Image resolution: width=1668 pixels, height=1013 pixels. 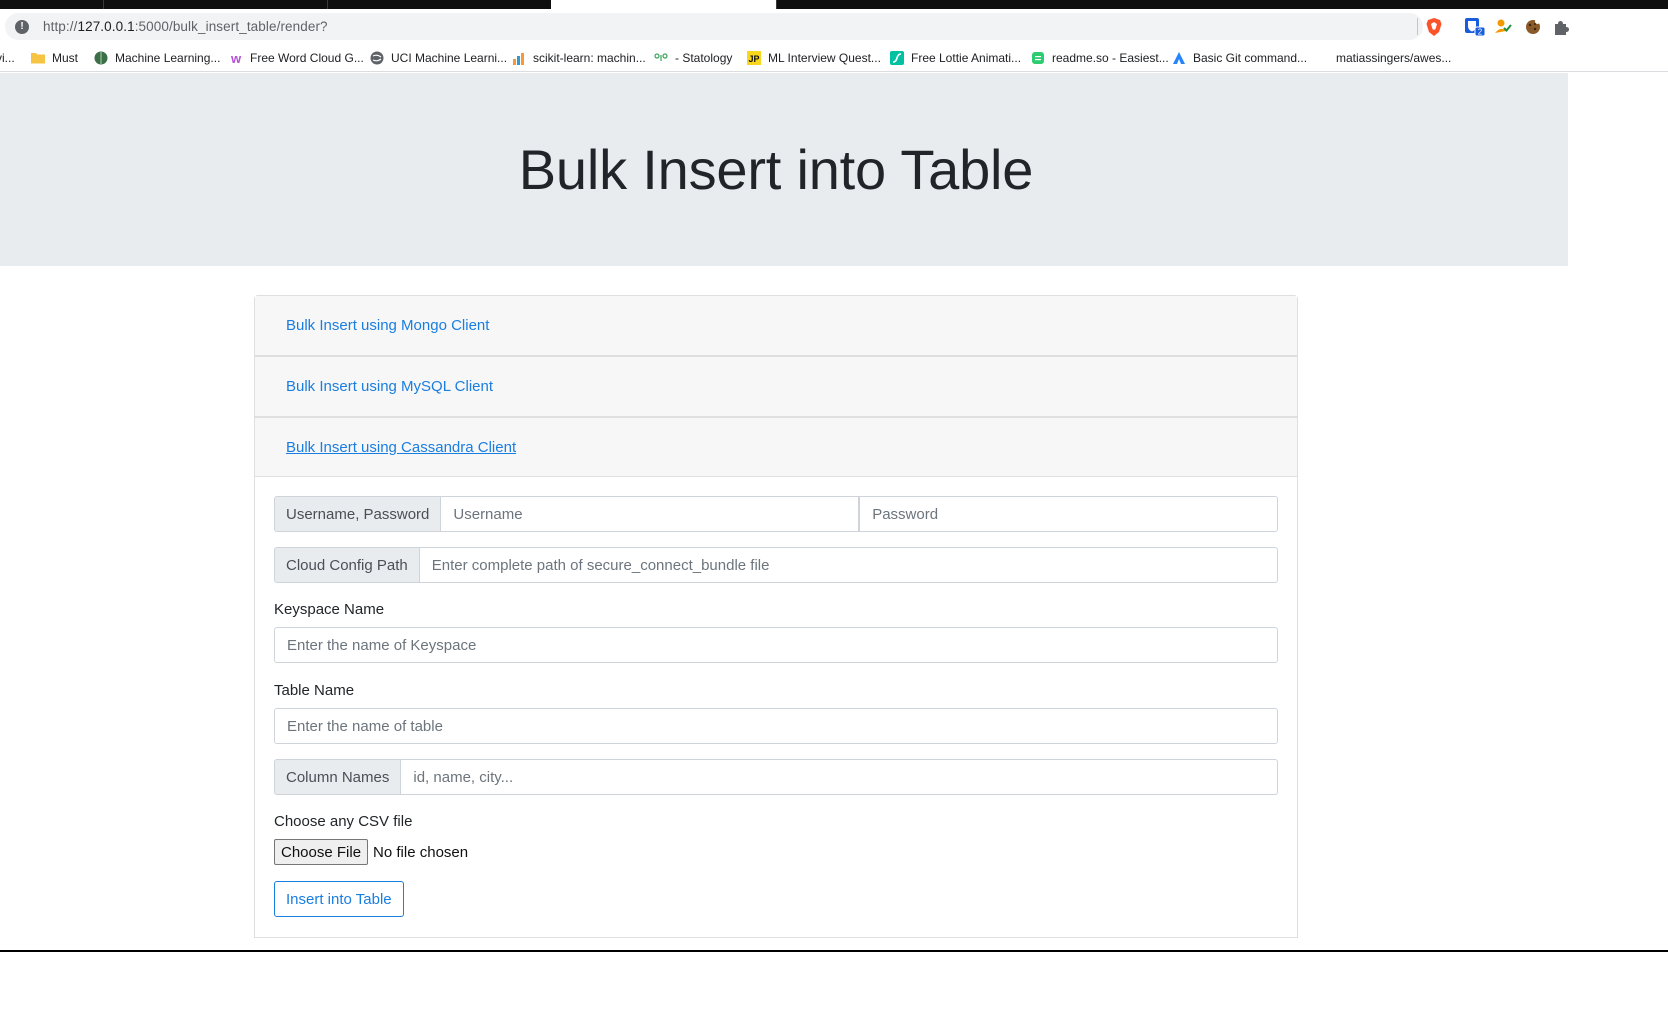 I want to click on url-path: :5000/bulk_insert_table/render?, so click(x=231, y=26).